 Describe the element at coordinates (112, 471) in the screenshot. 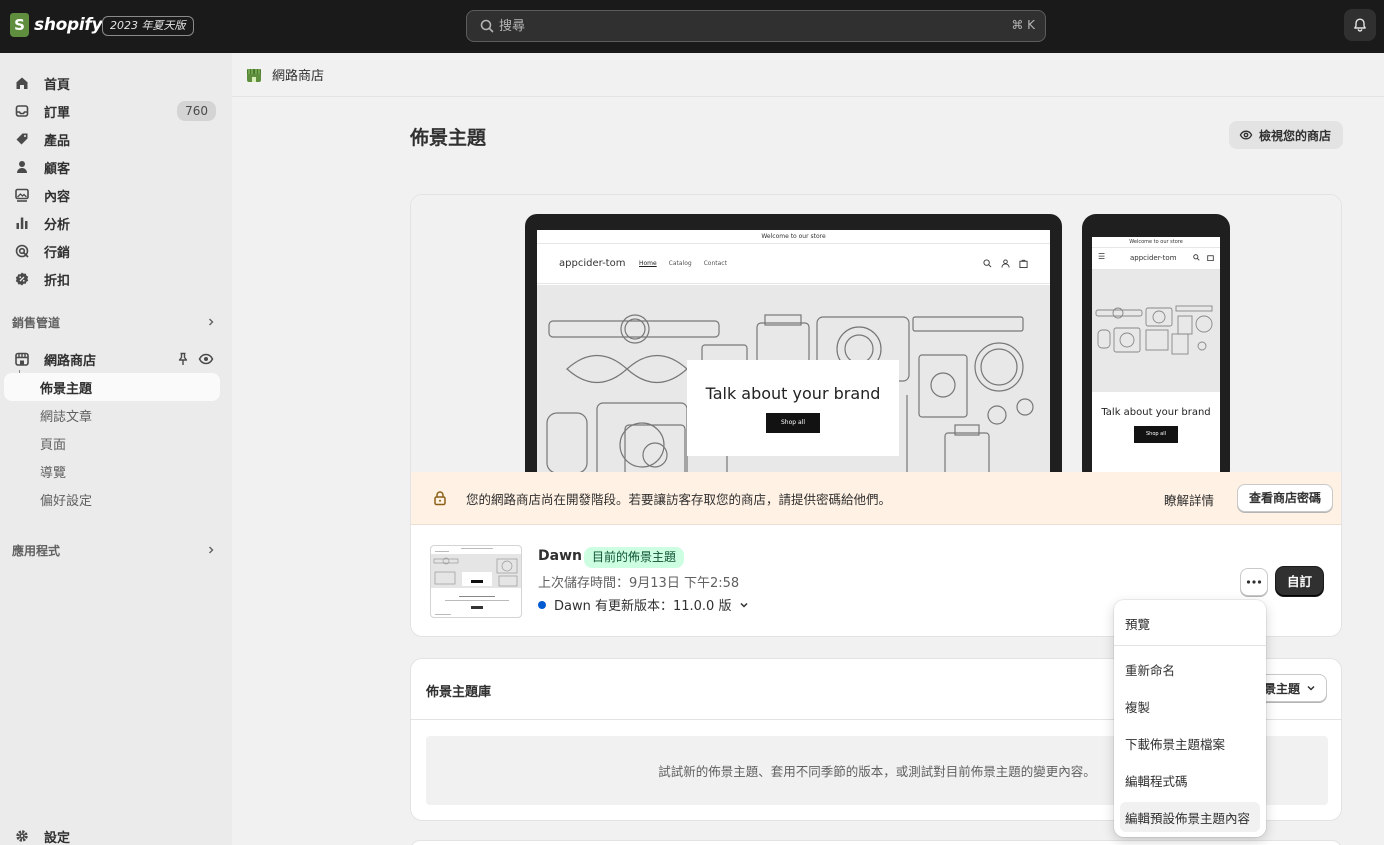

I see `sidebar-item-navigation: 導覽` at that location.